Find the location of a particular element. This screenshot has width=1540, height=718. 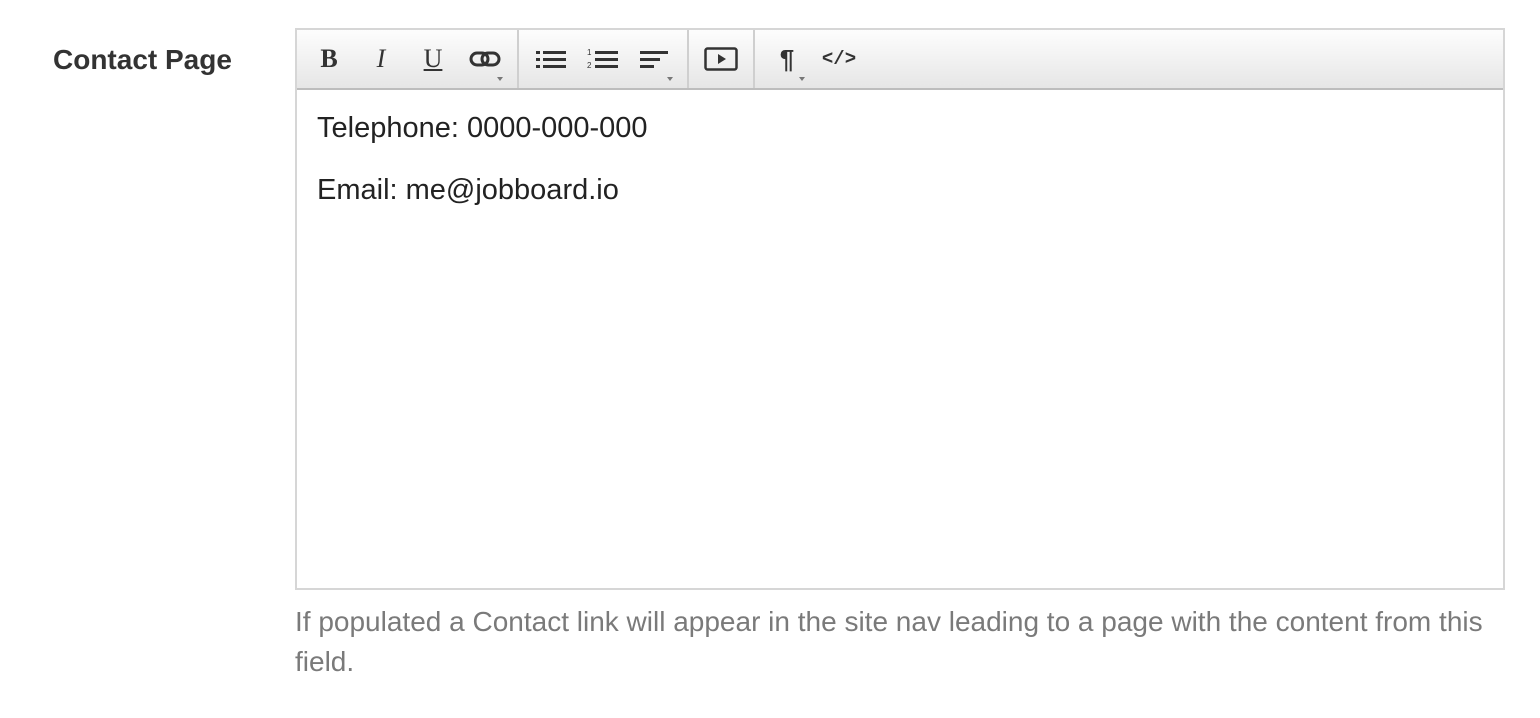

video-button is located at coordinates (721, 59).